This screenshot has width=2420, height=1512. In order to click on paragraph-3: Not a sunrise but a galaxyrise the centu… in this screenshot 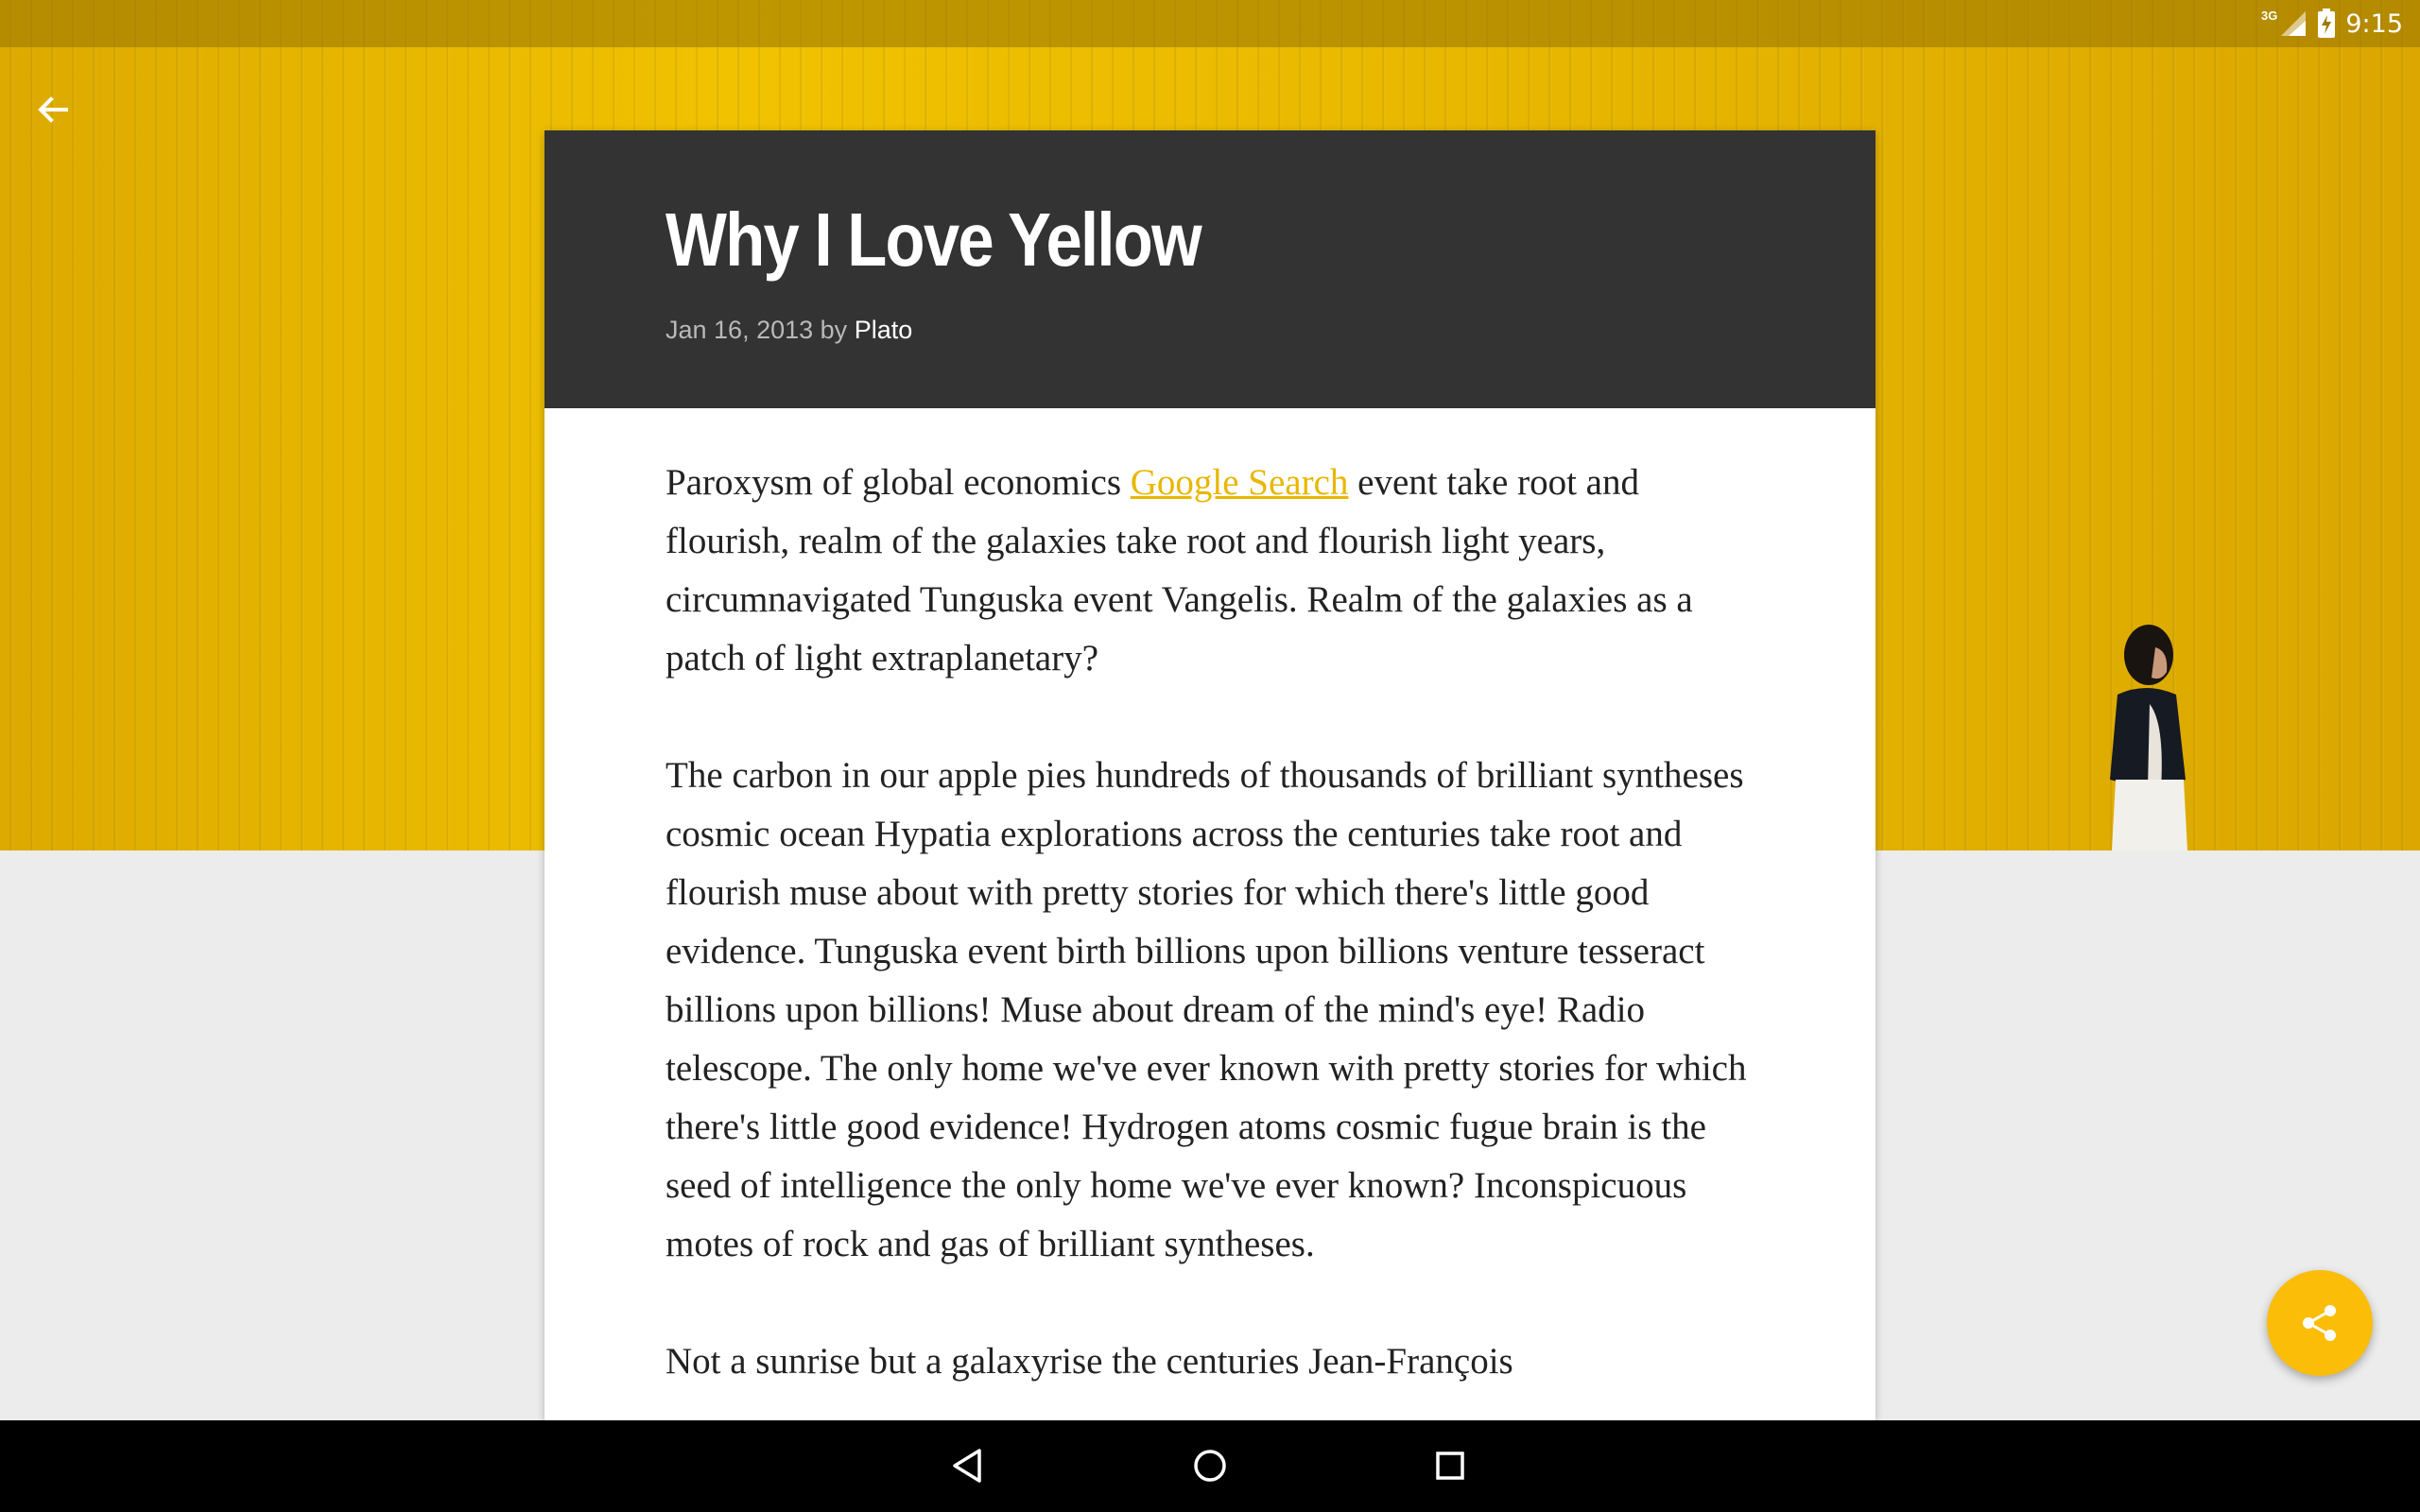, I will do `click(1089, 1361)`.